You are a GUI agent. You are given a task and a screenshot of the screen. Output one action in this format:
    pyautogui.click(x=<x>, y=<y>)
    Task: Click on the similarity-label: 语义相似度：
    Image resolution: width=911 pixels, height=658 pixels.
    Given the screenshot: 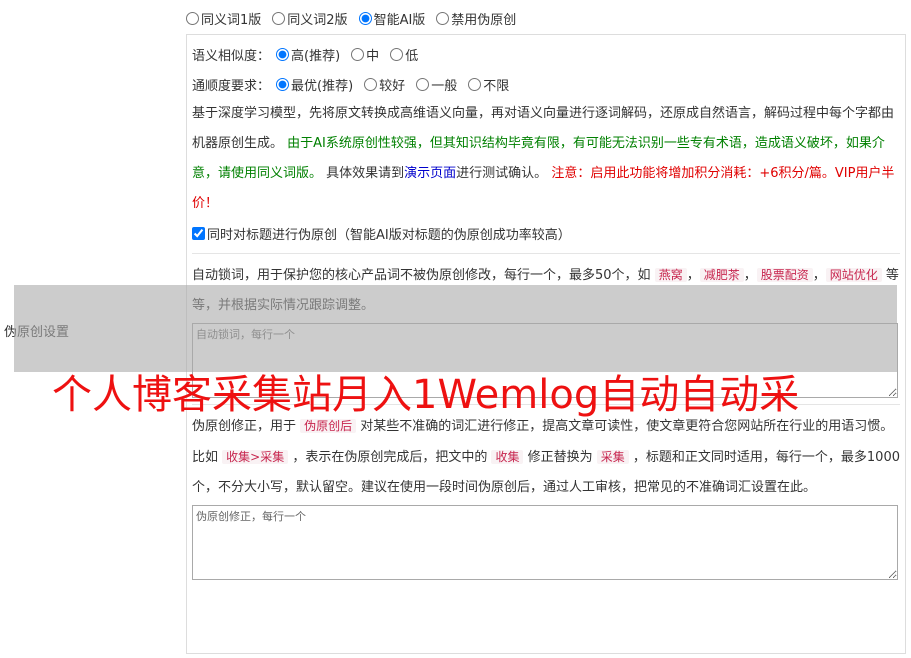 What is the action you would take?
    pyautogui.click(x=231, y=56)
    